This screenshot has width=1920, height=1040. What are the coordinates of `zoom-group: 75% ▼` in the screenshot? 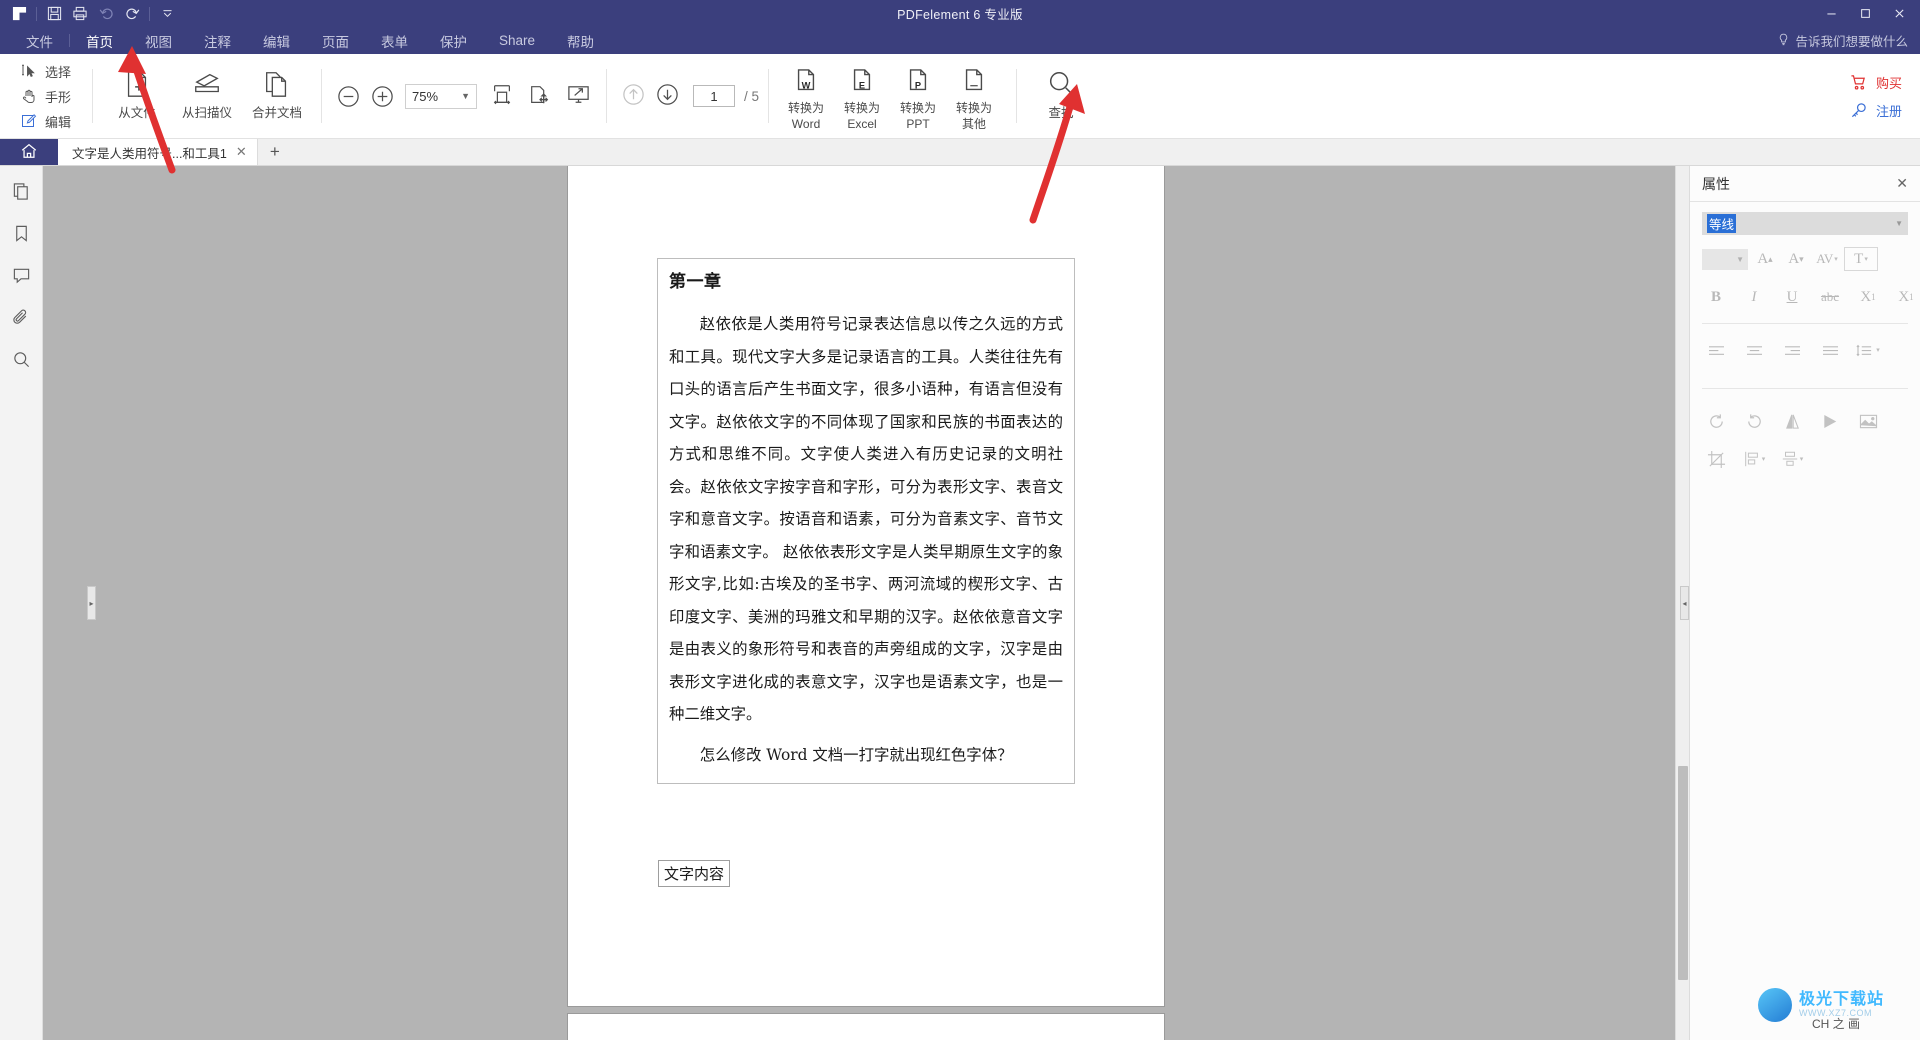 It's located at (464, 96).